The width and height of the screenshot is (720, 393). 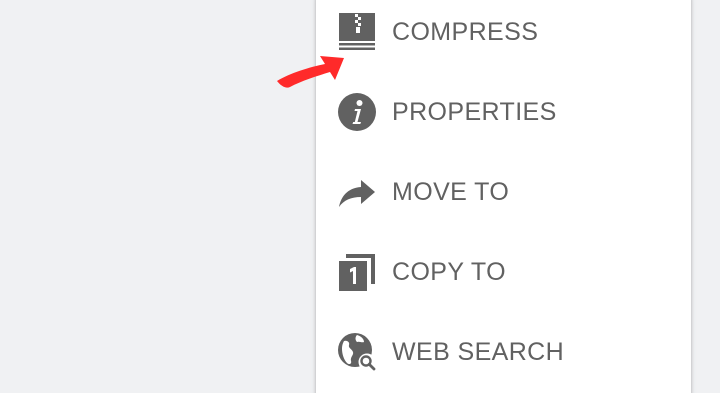 What do you see at coordinates (465, 31) in the screenshot?
I see `menu-item-label: COMPRESS` at bounding box center [465, 31].